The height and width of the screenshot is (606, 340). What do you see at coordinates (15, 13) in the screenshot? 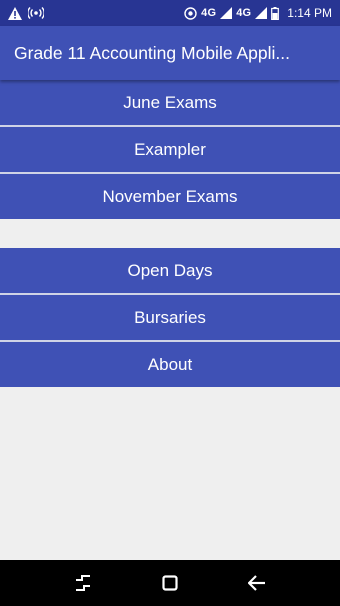
I see `warning-icon` at bounding box center [15, 13].